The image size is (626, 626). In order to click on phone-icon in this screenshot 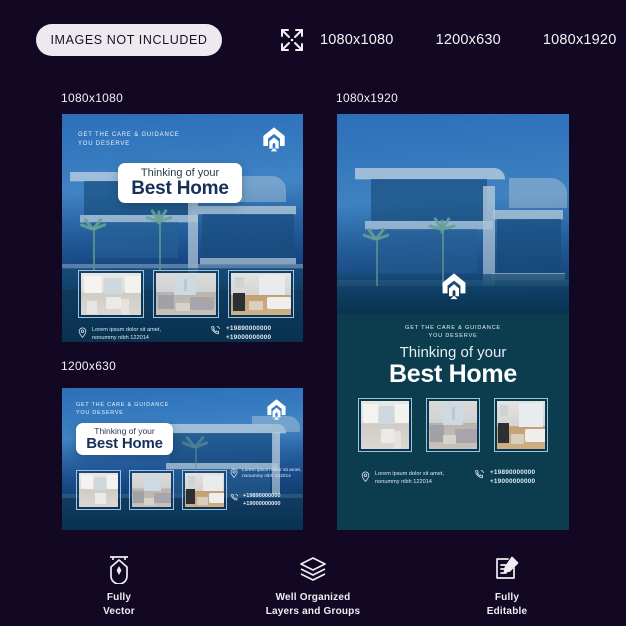, I will do `click(215, 330)`.